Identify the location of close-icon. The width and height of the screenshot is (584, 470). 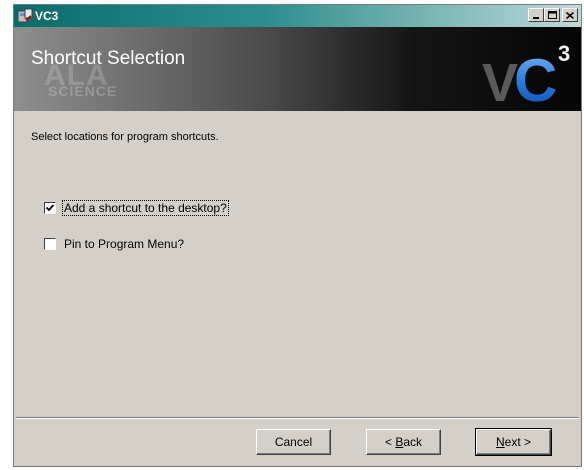
(570, 15).